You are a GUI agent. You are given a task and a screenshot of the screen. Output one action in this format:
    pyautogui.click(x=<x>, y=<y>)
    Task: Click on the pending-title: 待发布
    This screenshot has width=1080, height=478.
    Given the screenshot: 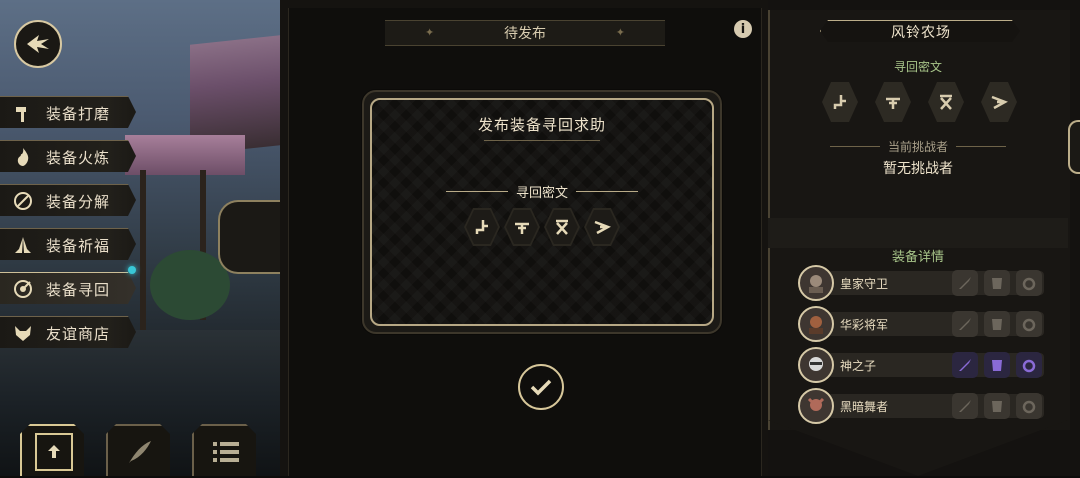 What is the action you would take?
    pyautogui.click(x=525, y=34)
    